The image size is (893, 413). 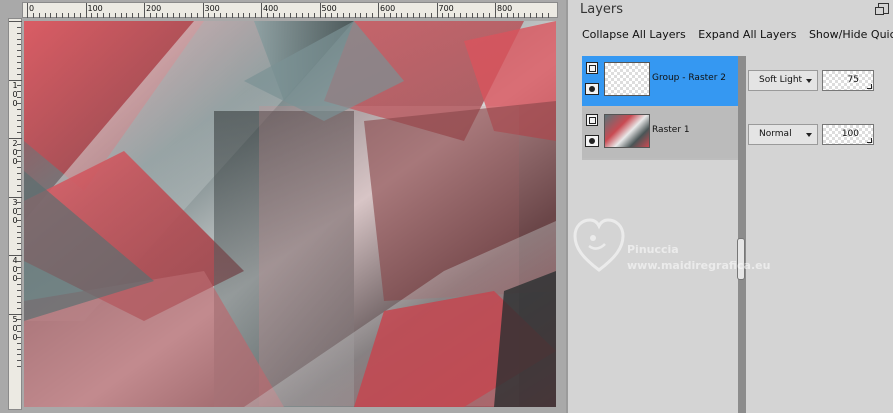 I want to click on layer-thumbnail, so click(x=627, y=131).